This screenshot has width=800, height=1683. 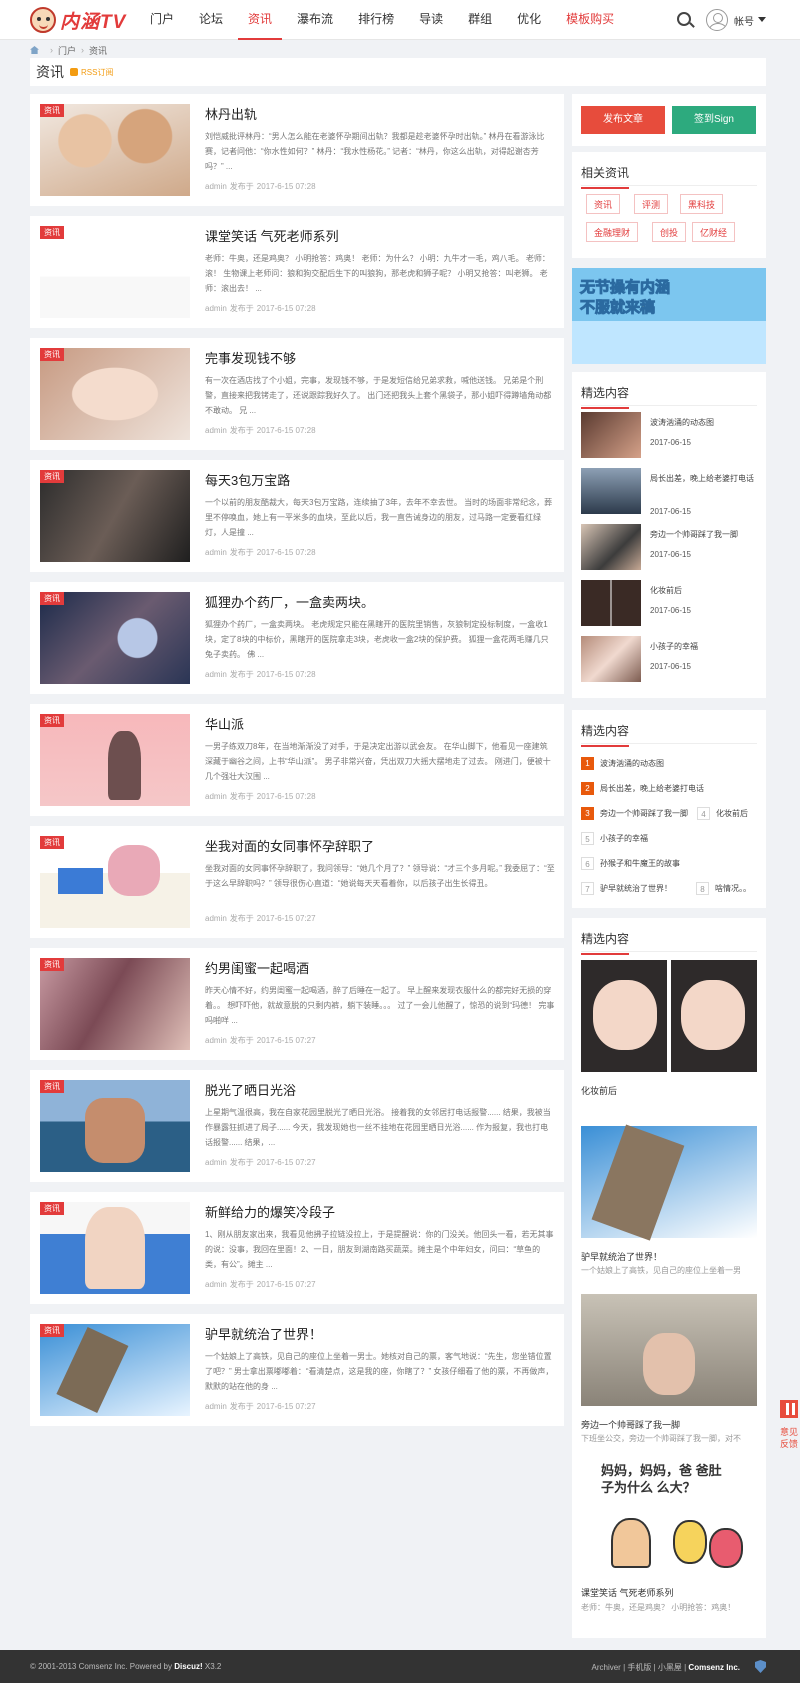 What do you see at coordinates (744, 20) in the screenshot?
I see `account-menu: 帐号` at bounding box center [744, 20].